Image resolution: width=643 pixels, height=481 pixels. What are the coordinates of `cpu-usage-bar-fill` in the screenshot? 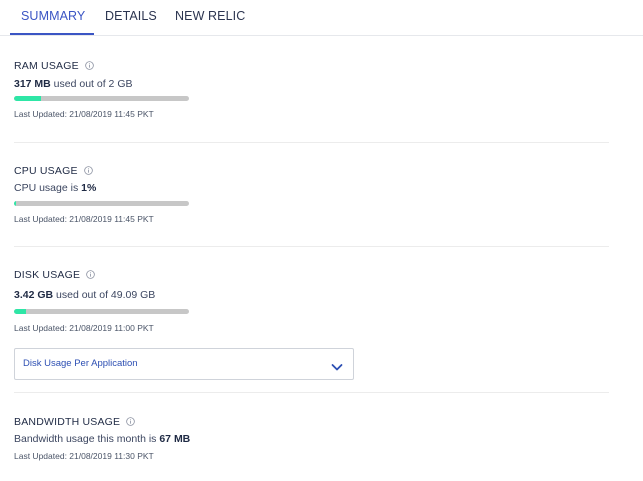 It's located at (15, 203).